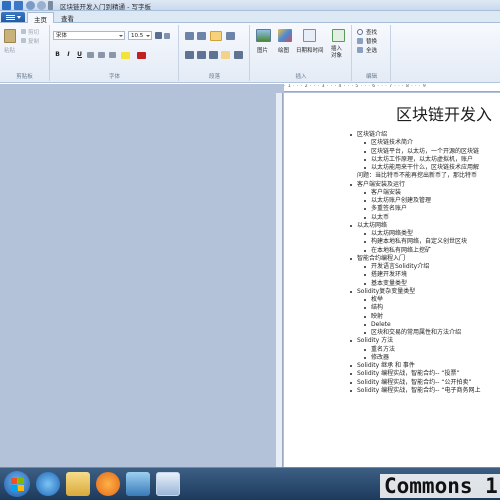 Image resolution: width=500 pixels, height=500 pixels. What do you see at coordinates (417, 176) in the screenshot?
I see `outline-line-text: 问题：当比特币不能再挖出新币了，那比特币` at bounding box center [417, 176].